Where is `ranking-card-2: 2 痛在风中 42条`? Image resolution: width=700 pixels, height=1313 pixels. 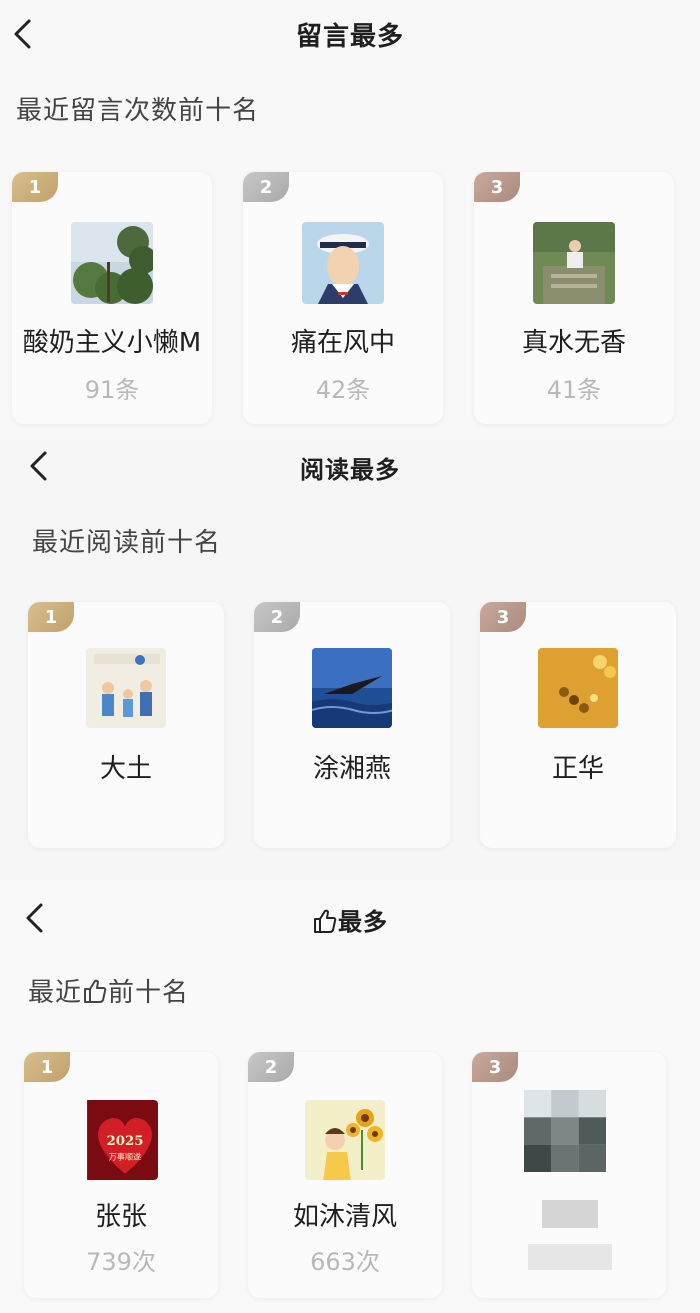 ranking-card-2: 2 痛在风中 42条 is located at coordinates (343, 298).